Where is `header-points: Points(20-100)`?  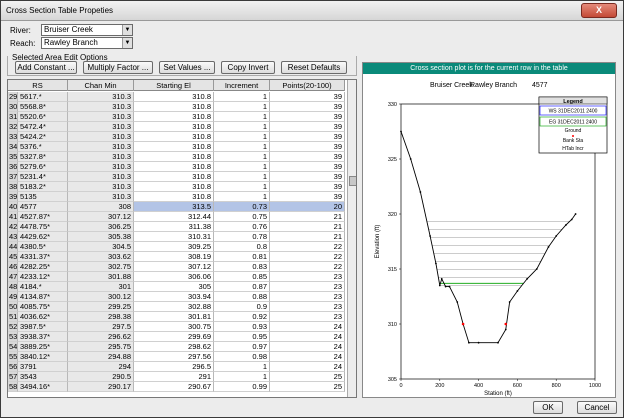 header-points: Points(20-100) is located at coordinates (307, 85).